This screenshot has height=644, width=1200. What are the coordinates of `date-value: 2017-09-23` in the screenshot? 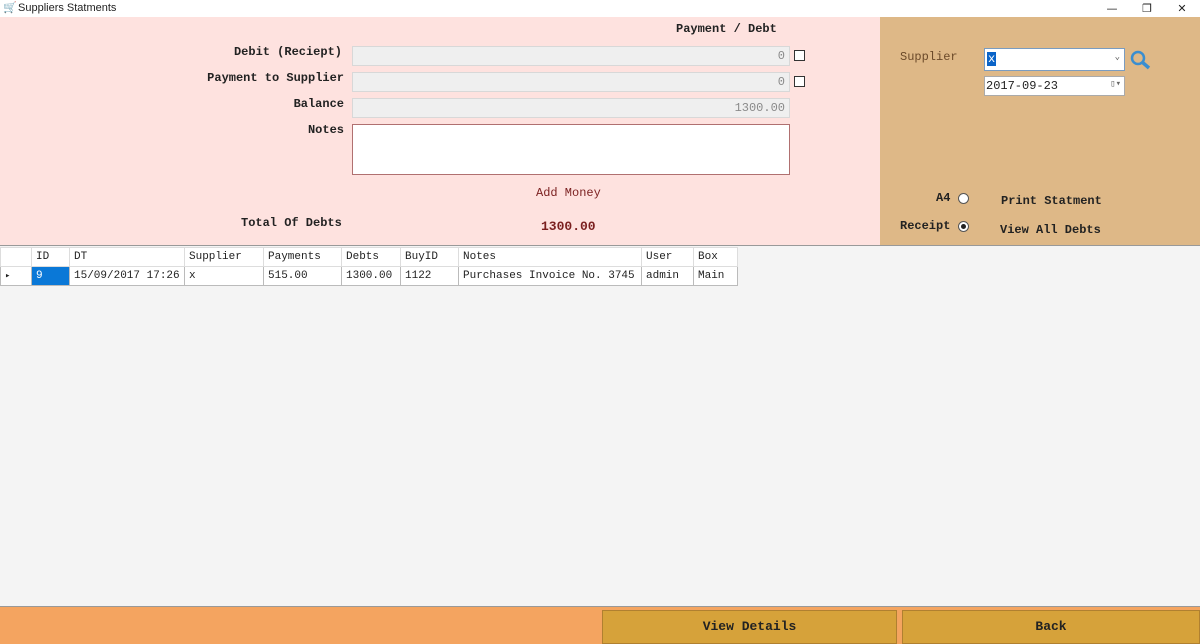 It's located at (1022, 86).